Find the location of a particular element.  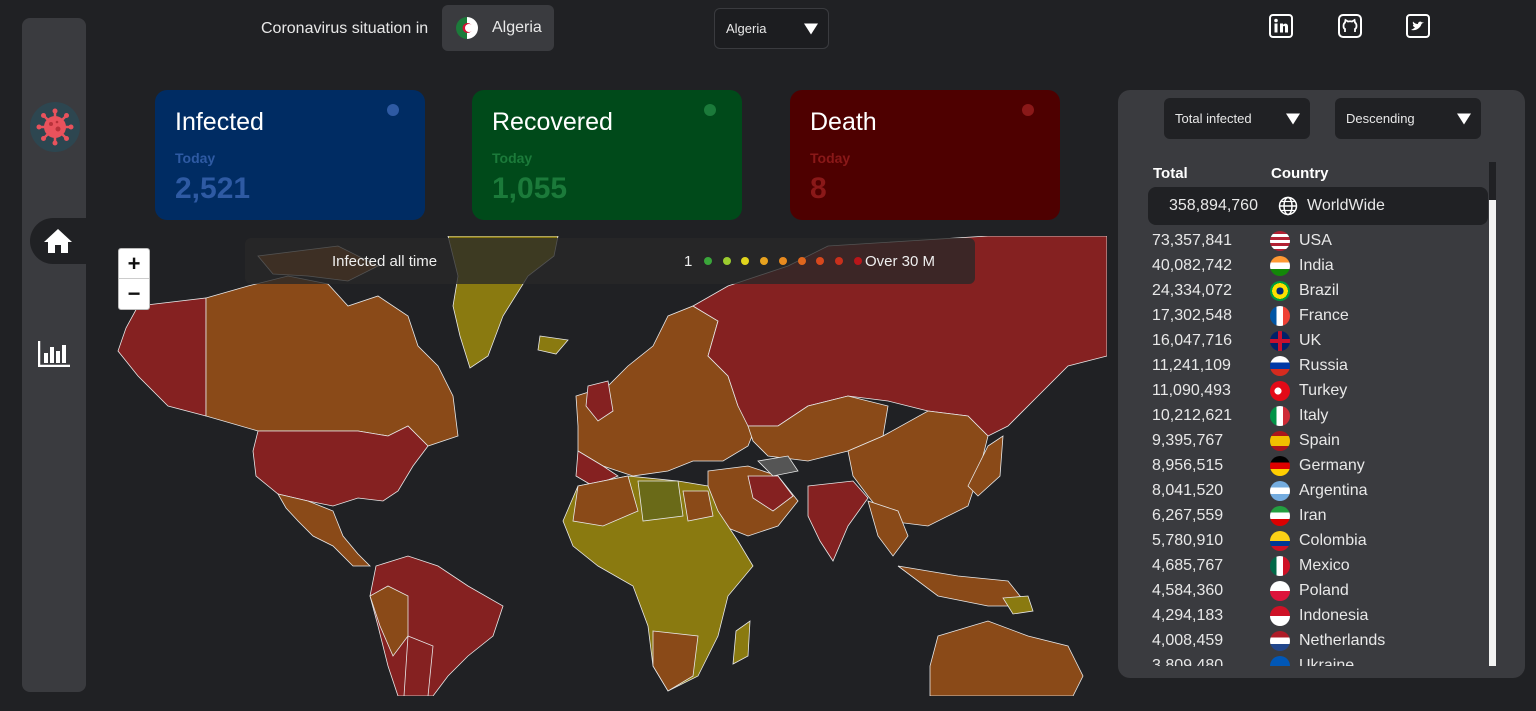

country-name: Argentina is located at coordinates (1333, 490).